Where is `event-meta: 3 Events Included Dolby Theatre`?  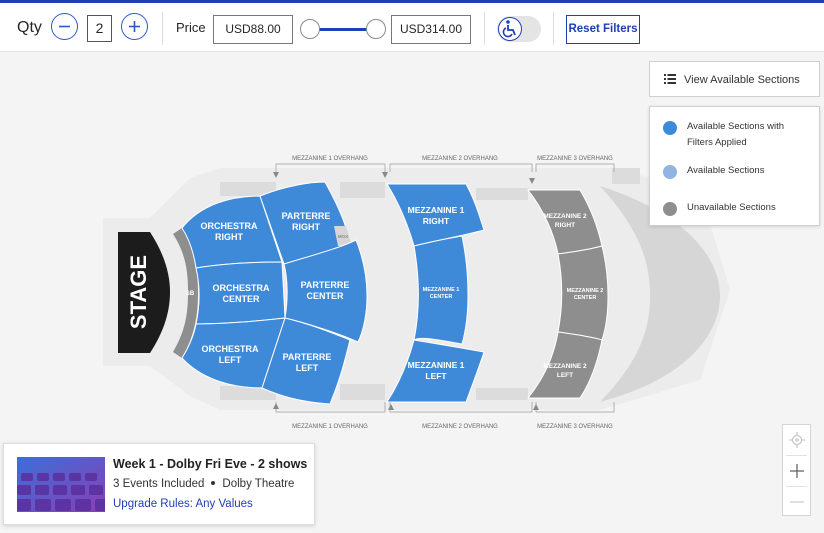 event-meta: 3 Events Included Dolby Theatre is located at coordinates (203, 484).